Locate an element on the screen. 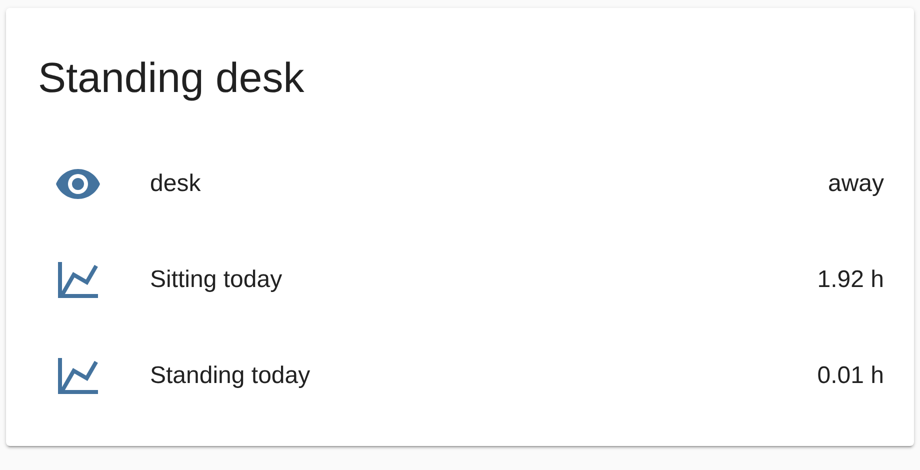  entity-name: desk is located at coordinates (489, 184).